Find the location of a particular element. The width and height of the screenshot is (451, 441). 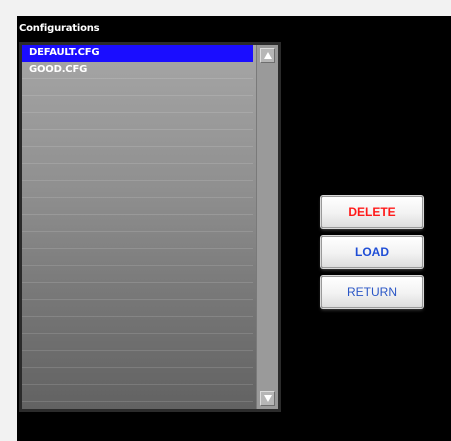

list-item: DEFAULT.CFG is located at coordinates (137, 53).